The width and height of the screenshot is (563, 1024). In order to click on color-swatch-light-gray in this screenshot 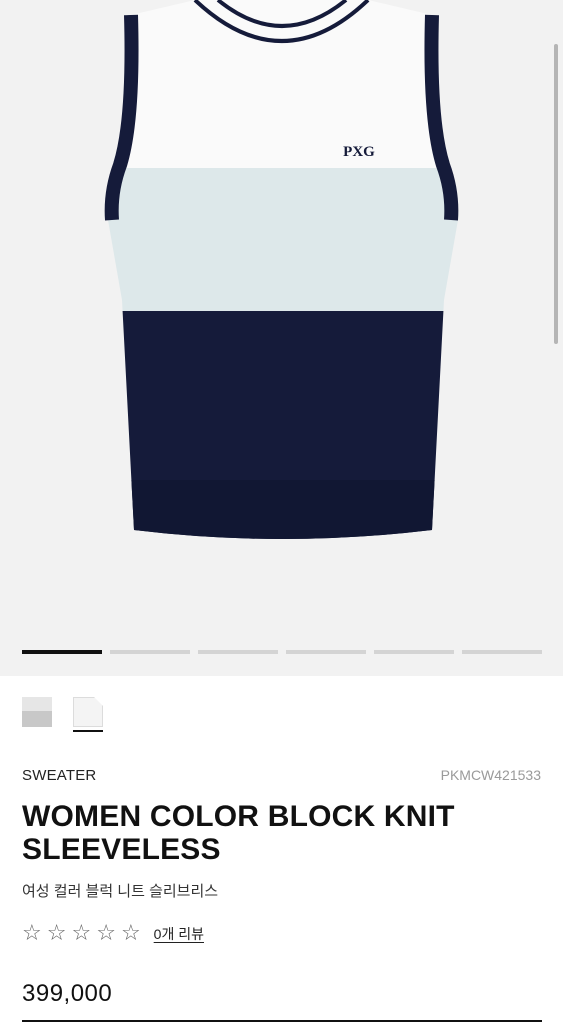, I will do `click(37, 714)`.